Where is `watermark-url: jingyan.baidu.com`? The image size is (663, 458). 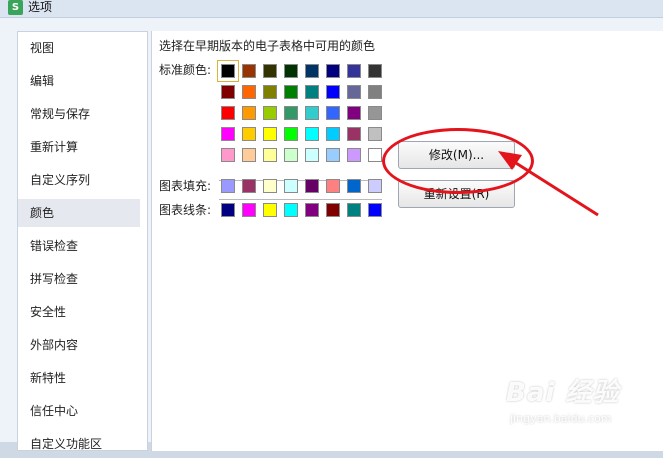 watermark-url: jingyan.baidu.com is located at coordinates (561, 418).